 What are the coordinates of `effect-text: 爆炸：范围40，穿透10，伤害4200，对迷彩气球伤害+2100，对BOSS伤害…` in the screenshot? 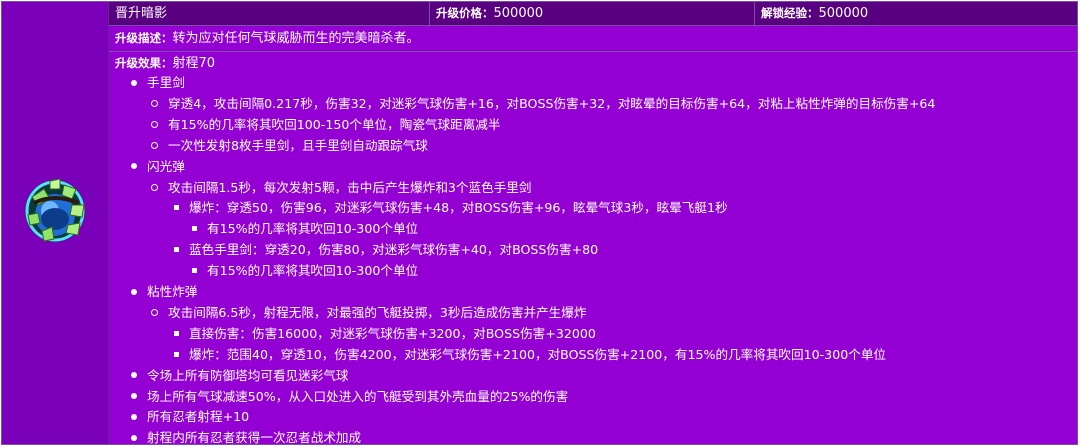 It's located at (538, 354).